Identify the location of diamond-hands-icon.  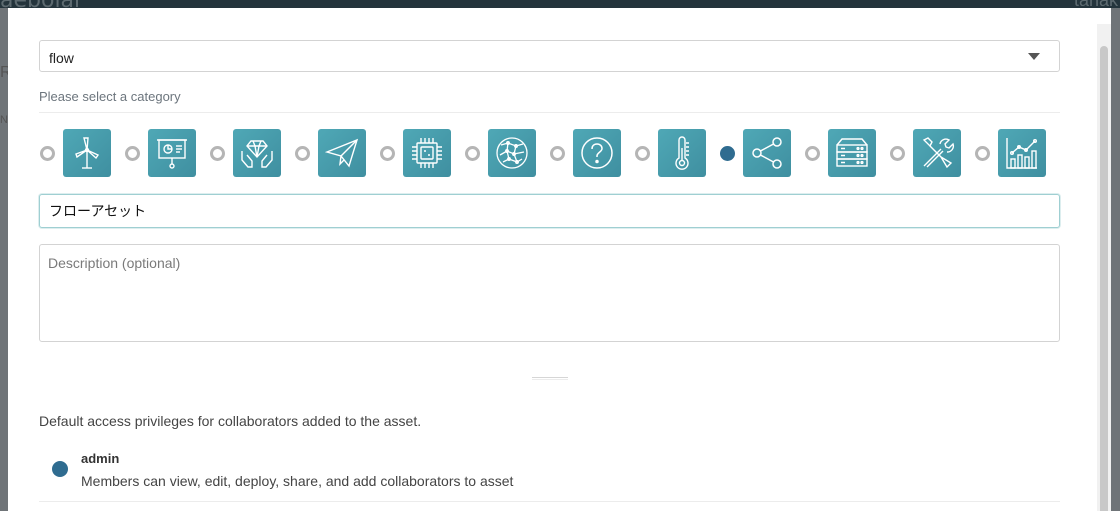
(257, 153).